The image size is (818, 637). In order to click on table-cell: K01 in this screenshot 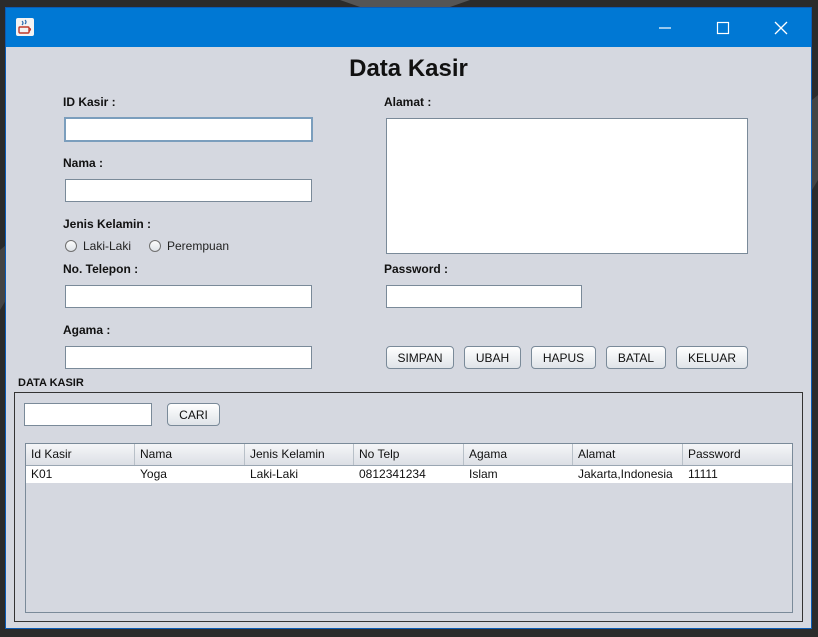, I will do `click(42, 474)`.